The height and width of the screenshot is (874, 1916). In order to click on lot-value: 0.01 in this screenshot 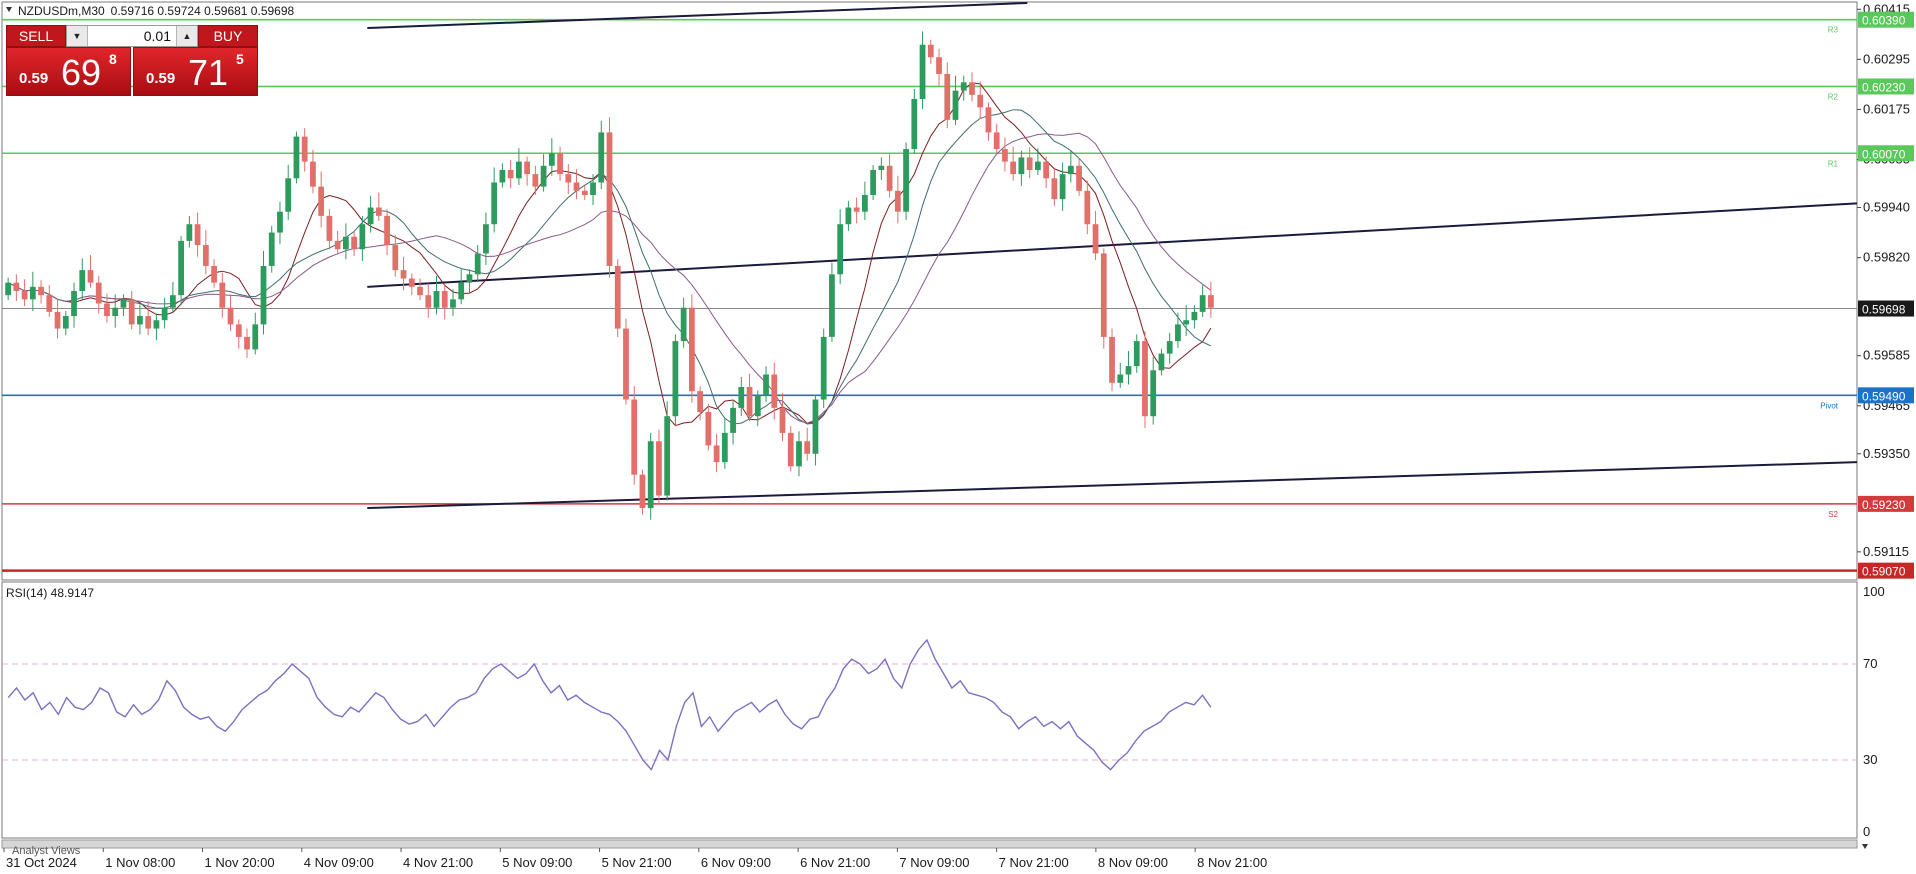, I will do `click(157, 36)`.